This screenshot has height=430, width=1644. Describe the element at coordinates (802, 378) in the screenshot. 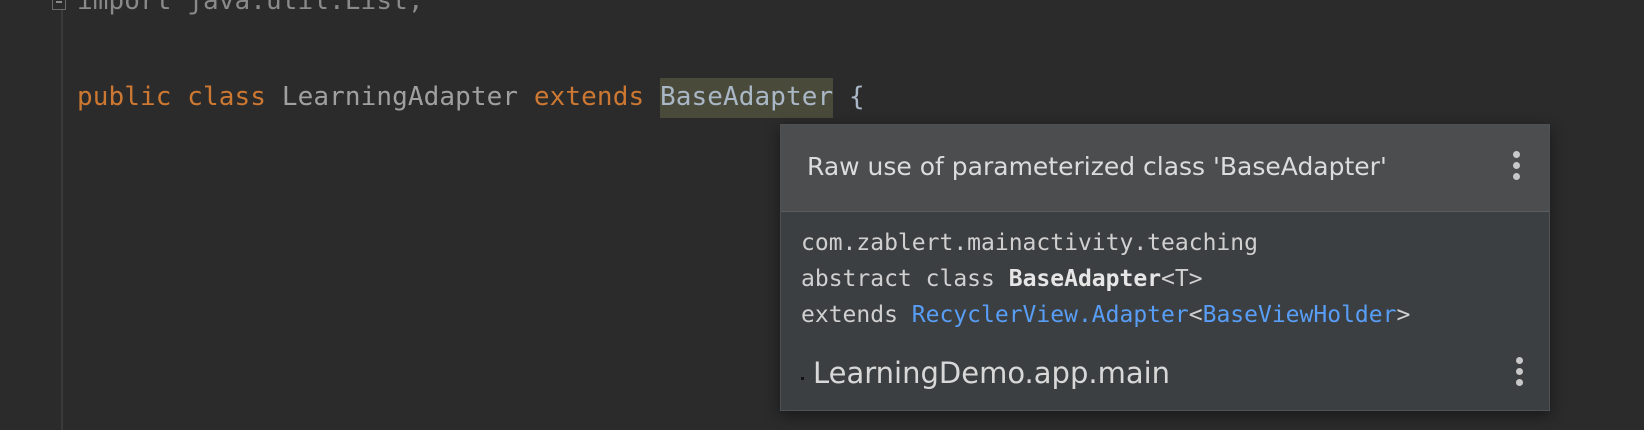

I see `module-icon` at that location.